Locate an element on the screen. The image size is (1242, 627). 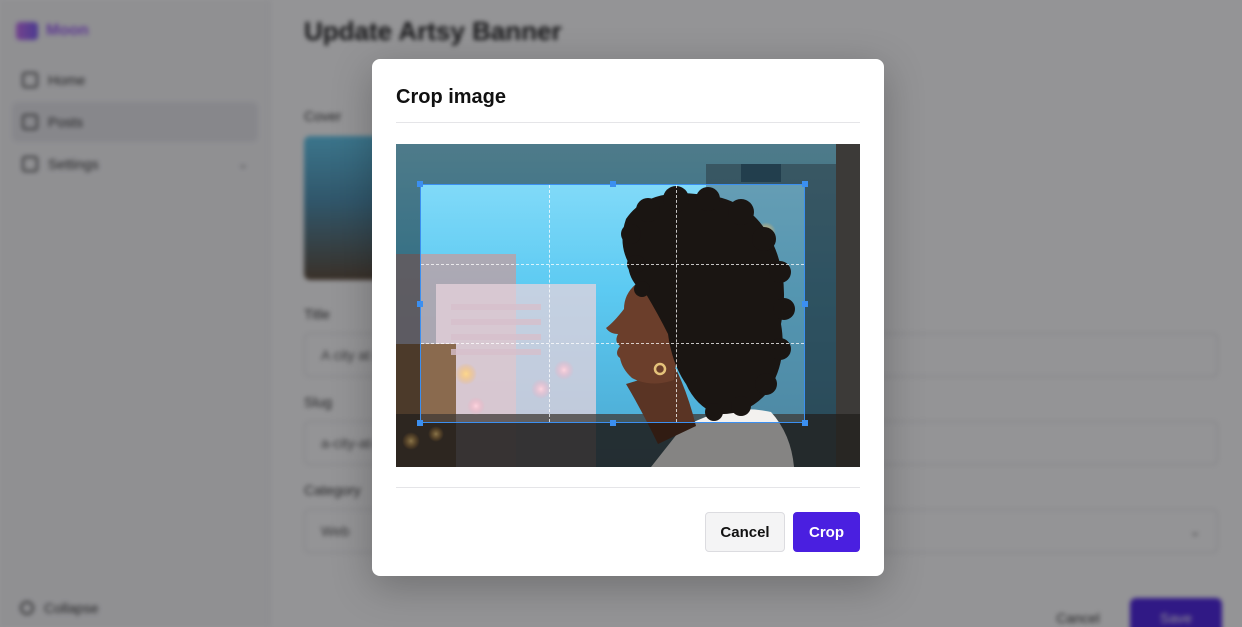
crop-handle-left is located at coordinates (420, 303).